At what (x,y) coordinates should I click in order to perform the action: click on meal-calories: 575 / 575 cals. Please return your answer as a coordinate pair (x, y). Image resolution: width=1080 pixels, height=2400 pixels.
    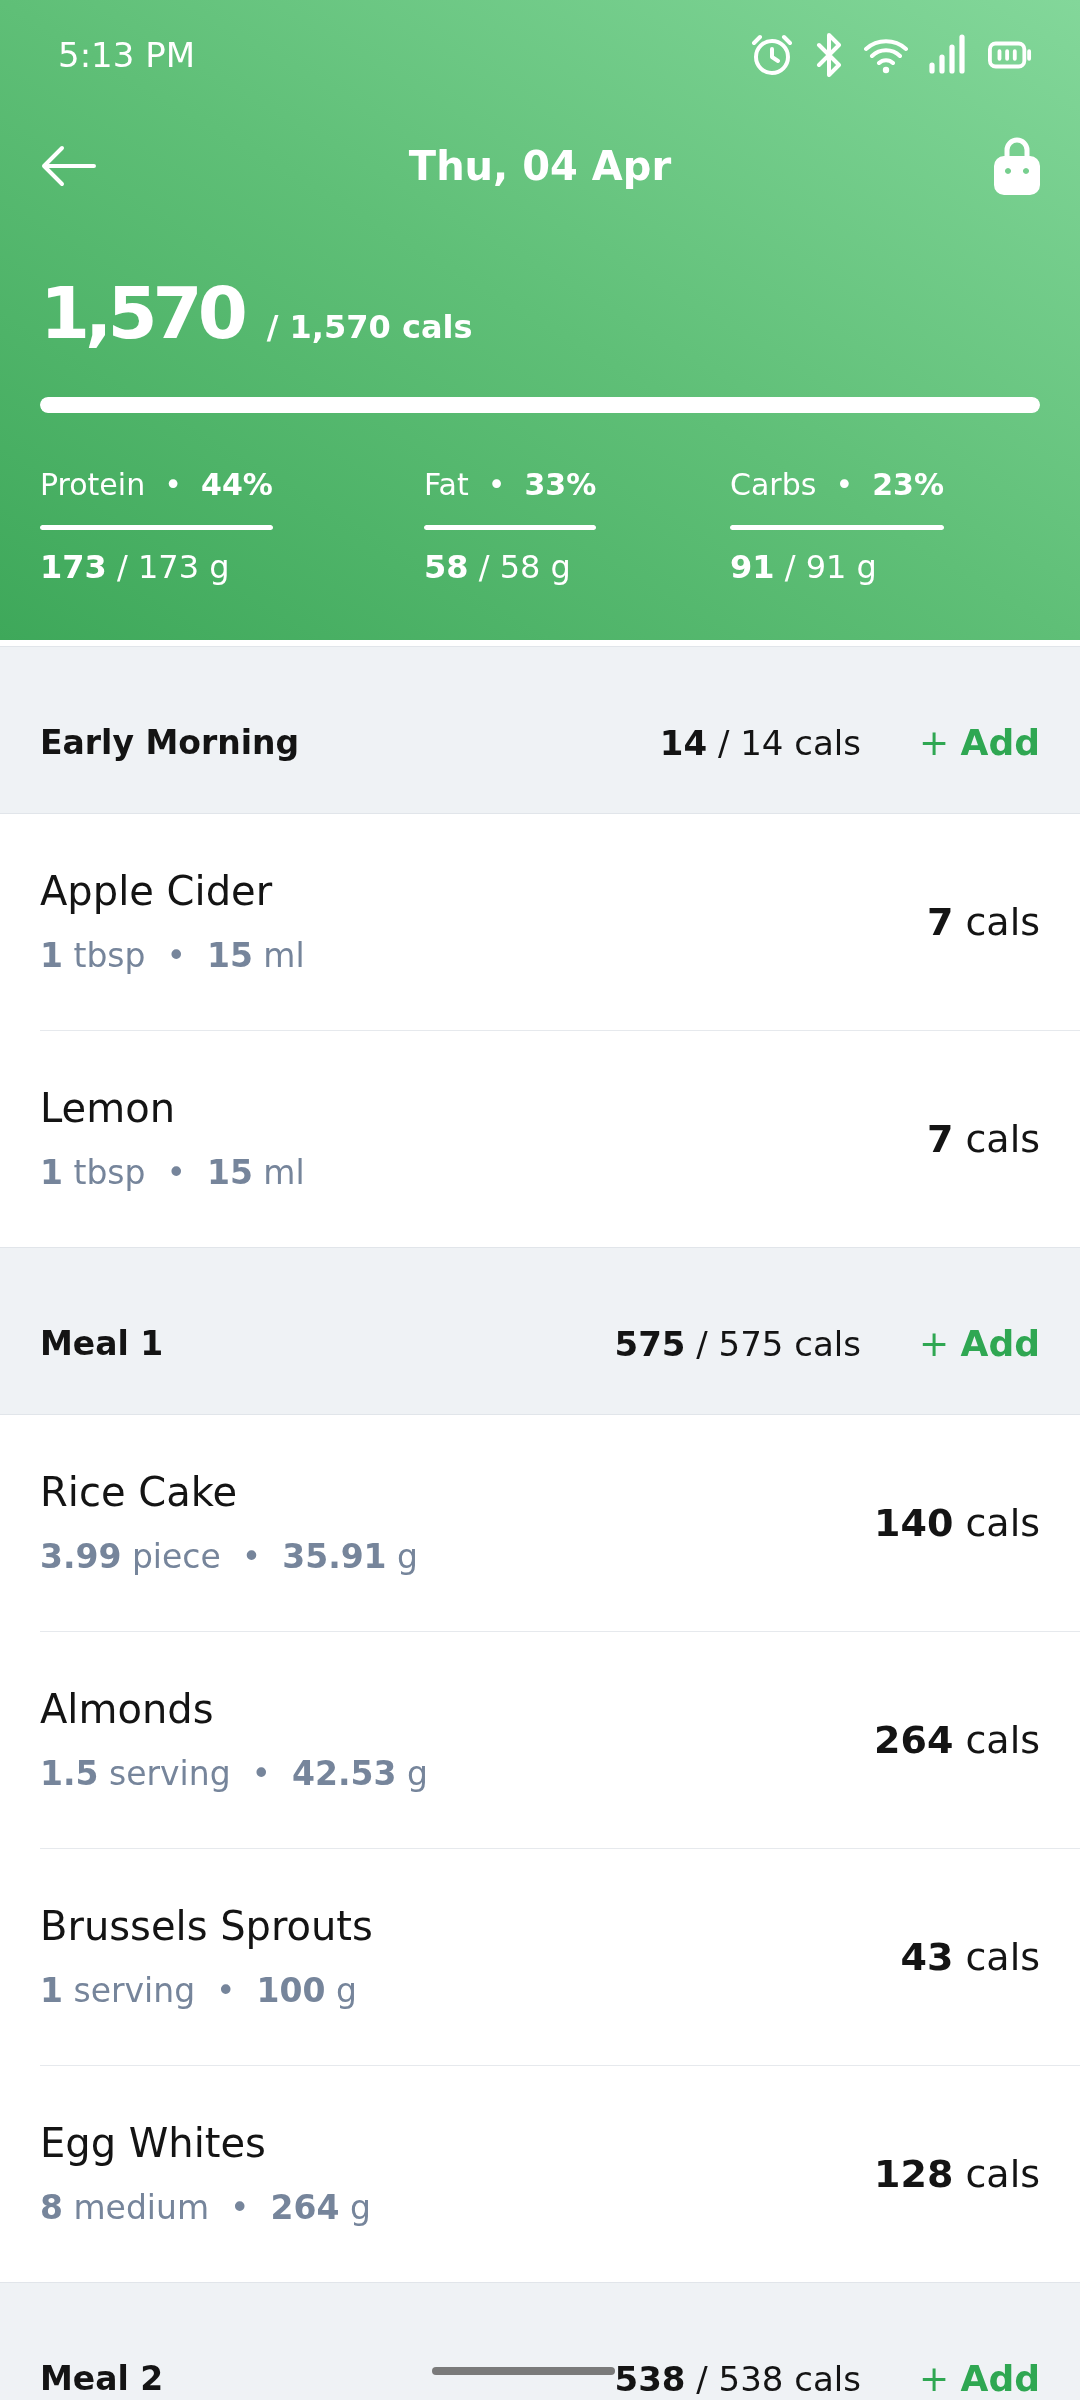
    Looking at the image, I should click on (737, 1344).